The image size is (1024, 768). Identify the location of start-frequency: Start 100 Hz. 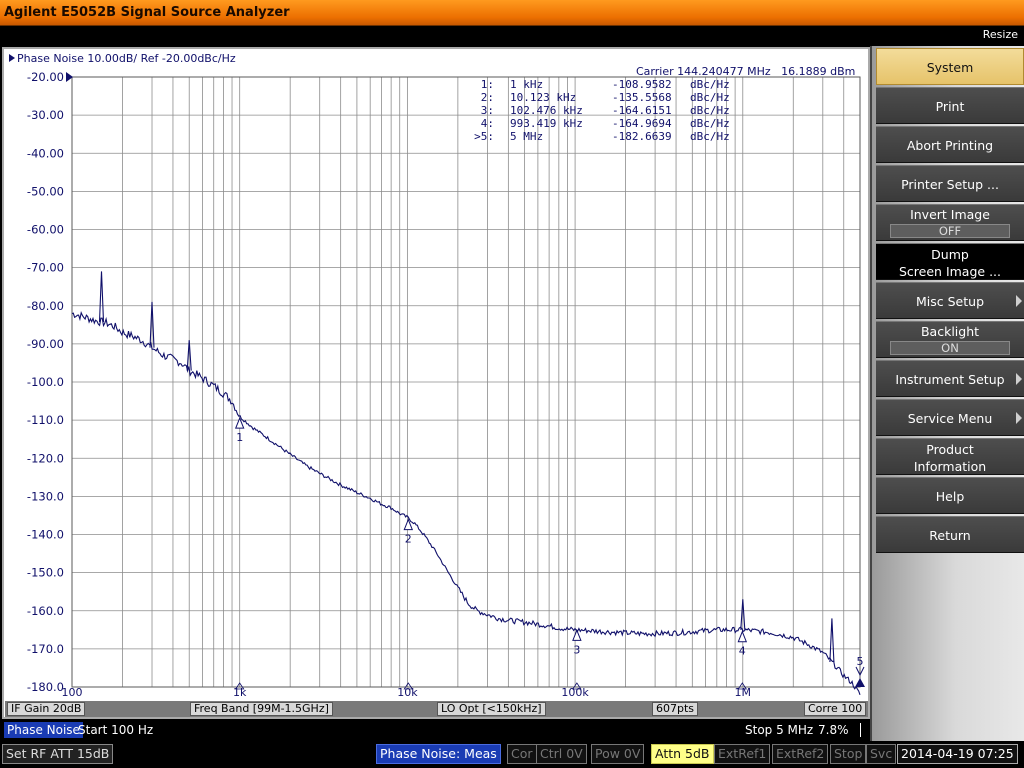
(115, 730).